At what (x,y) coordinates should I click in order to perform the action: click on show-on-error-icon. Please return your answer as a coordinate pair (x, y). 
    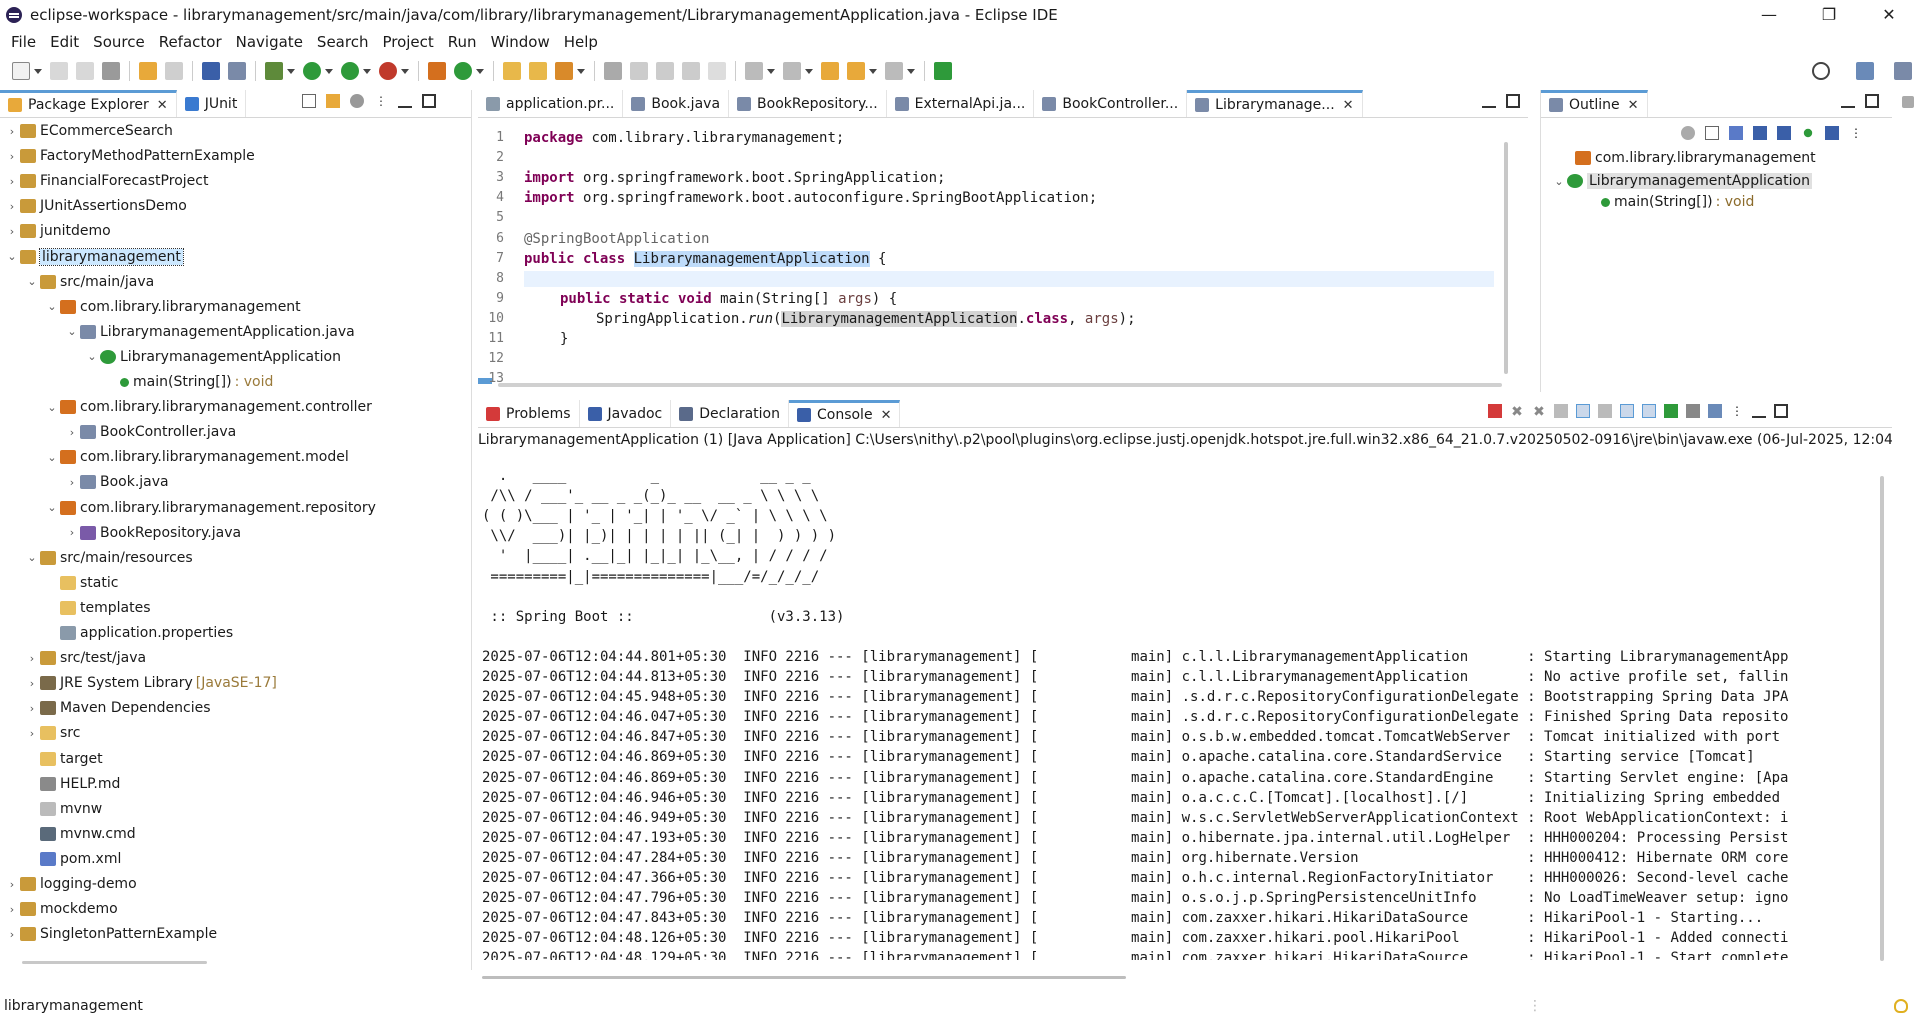
    Looking at the image, I should click on (1649, 411).